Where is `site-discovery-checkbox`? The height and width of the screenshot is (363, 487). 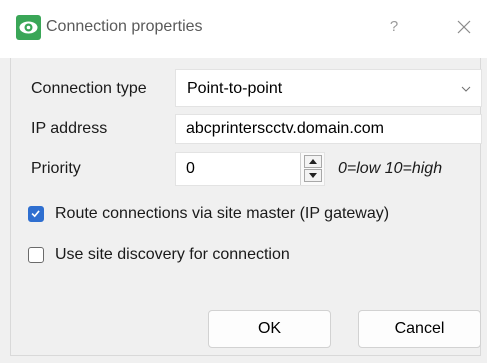
site-discovery-checkbox is located at coordinates (36, 255).